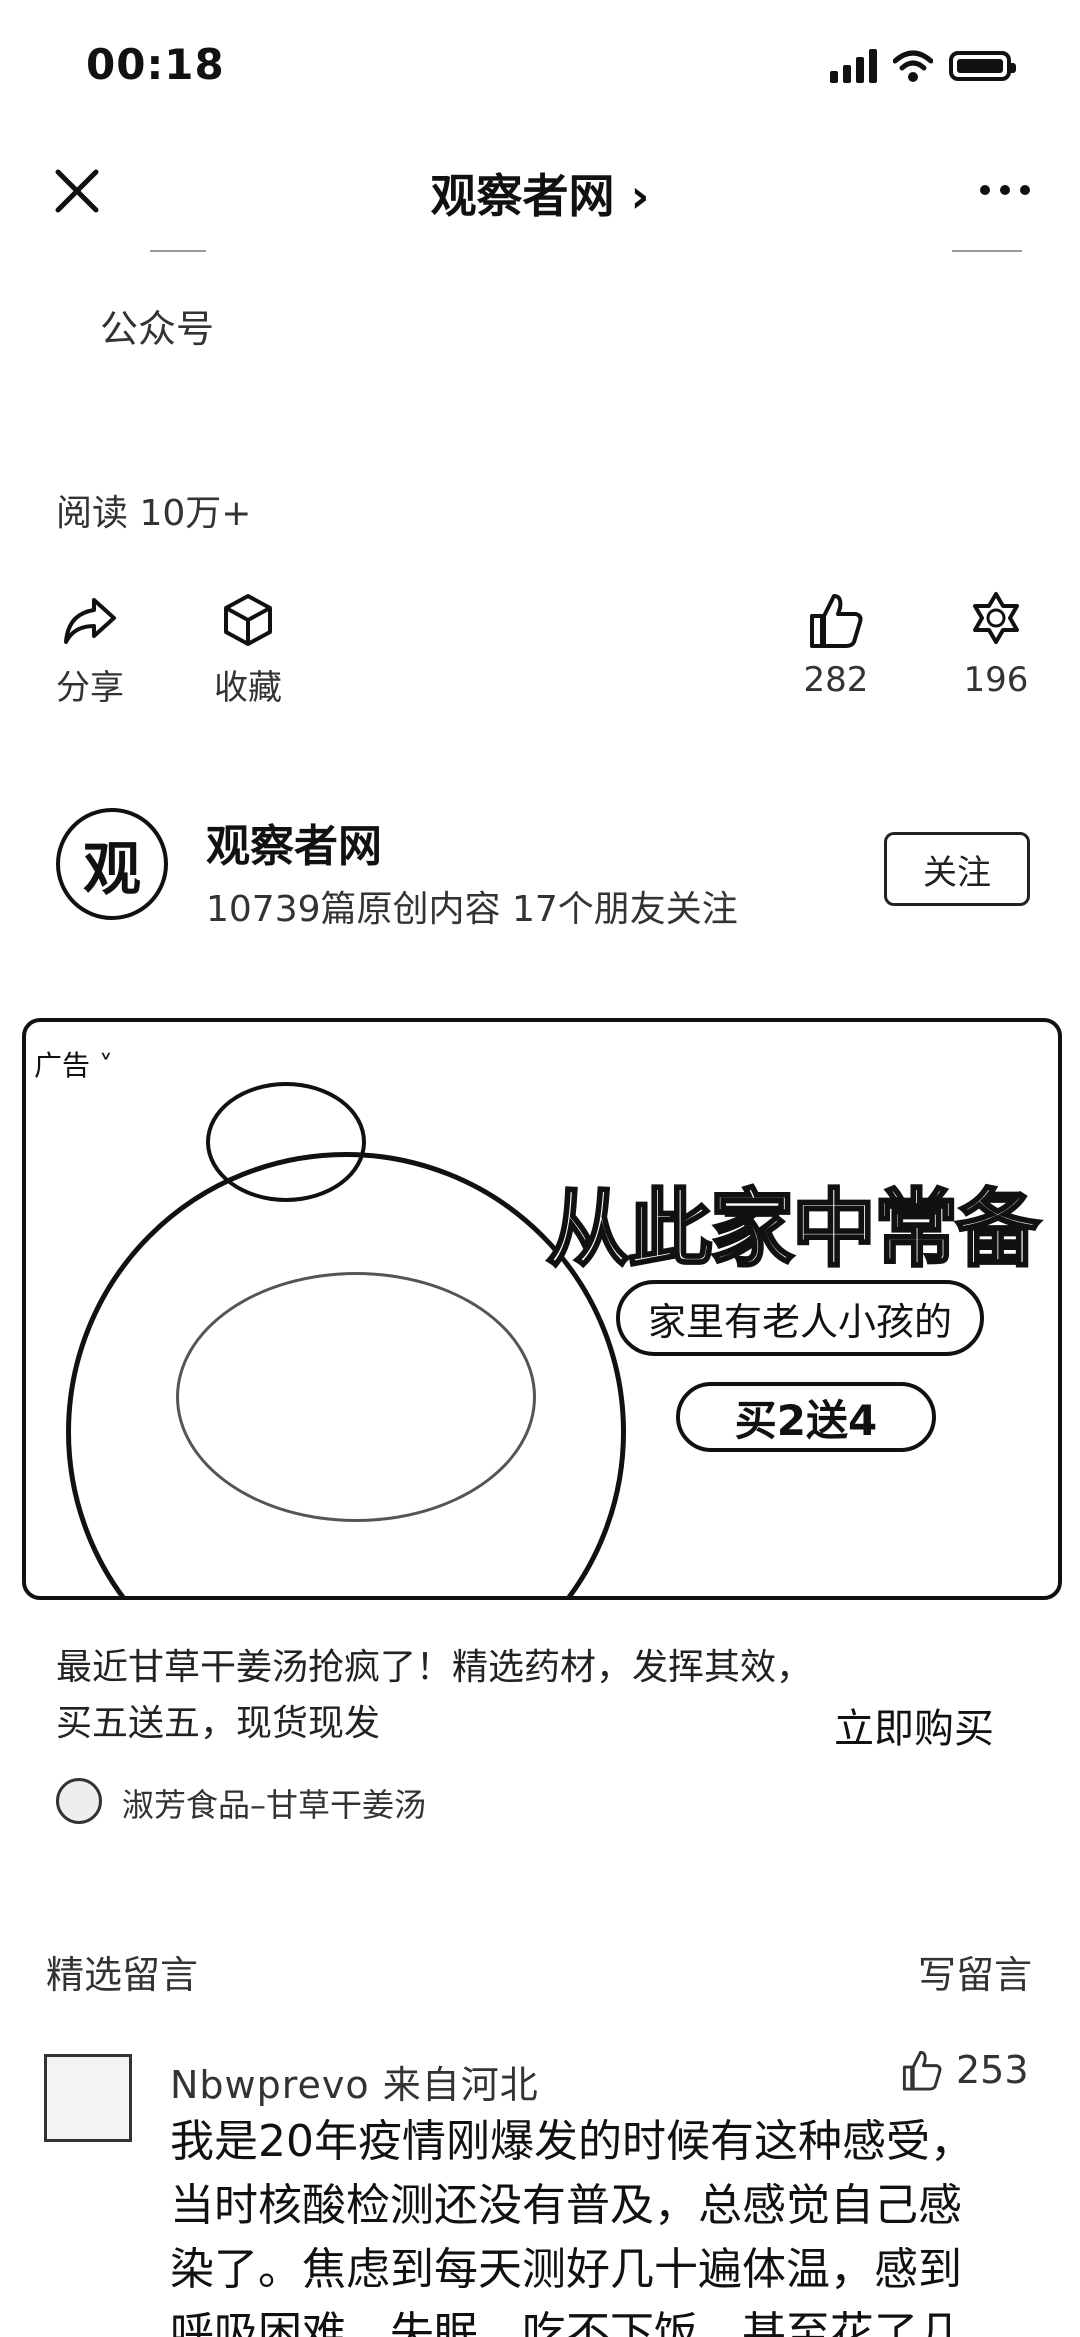  I want to click on read-count: 阅读 10万+, so click(154, 513).